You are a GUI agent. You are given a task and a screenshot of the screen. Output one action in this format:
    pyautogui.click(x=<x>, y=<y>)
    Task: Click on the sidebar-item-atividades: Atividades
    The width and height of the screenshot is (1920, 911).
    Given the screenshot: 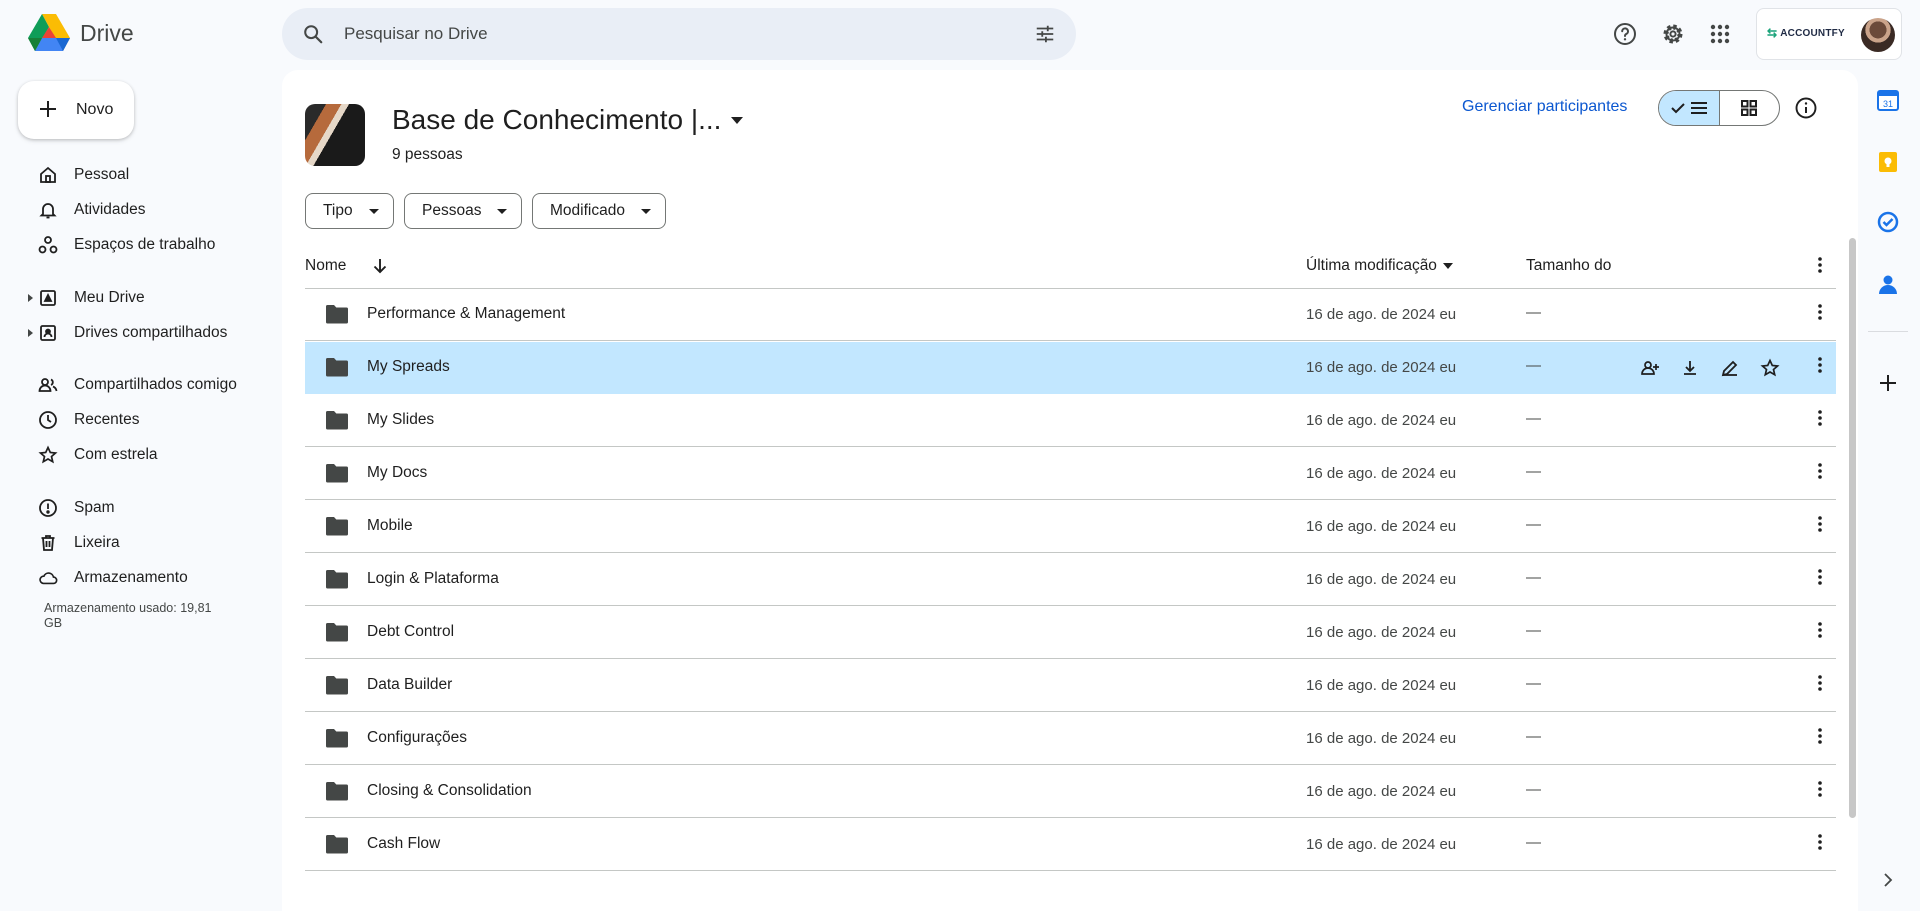 What is the action you would take?
    pyautogui.click(x=150, y=210)
    